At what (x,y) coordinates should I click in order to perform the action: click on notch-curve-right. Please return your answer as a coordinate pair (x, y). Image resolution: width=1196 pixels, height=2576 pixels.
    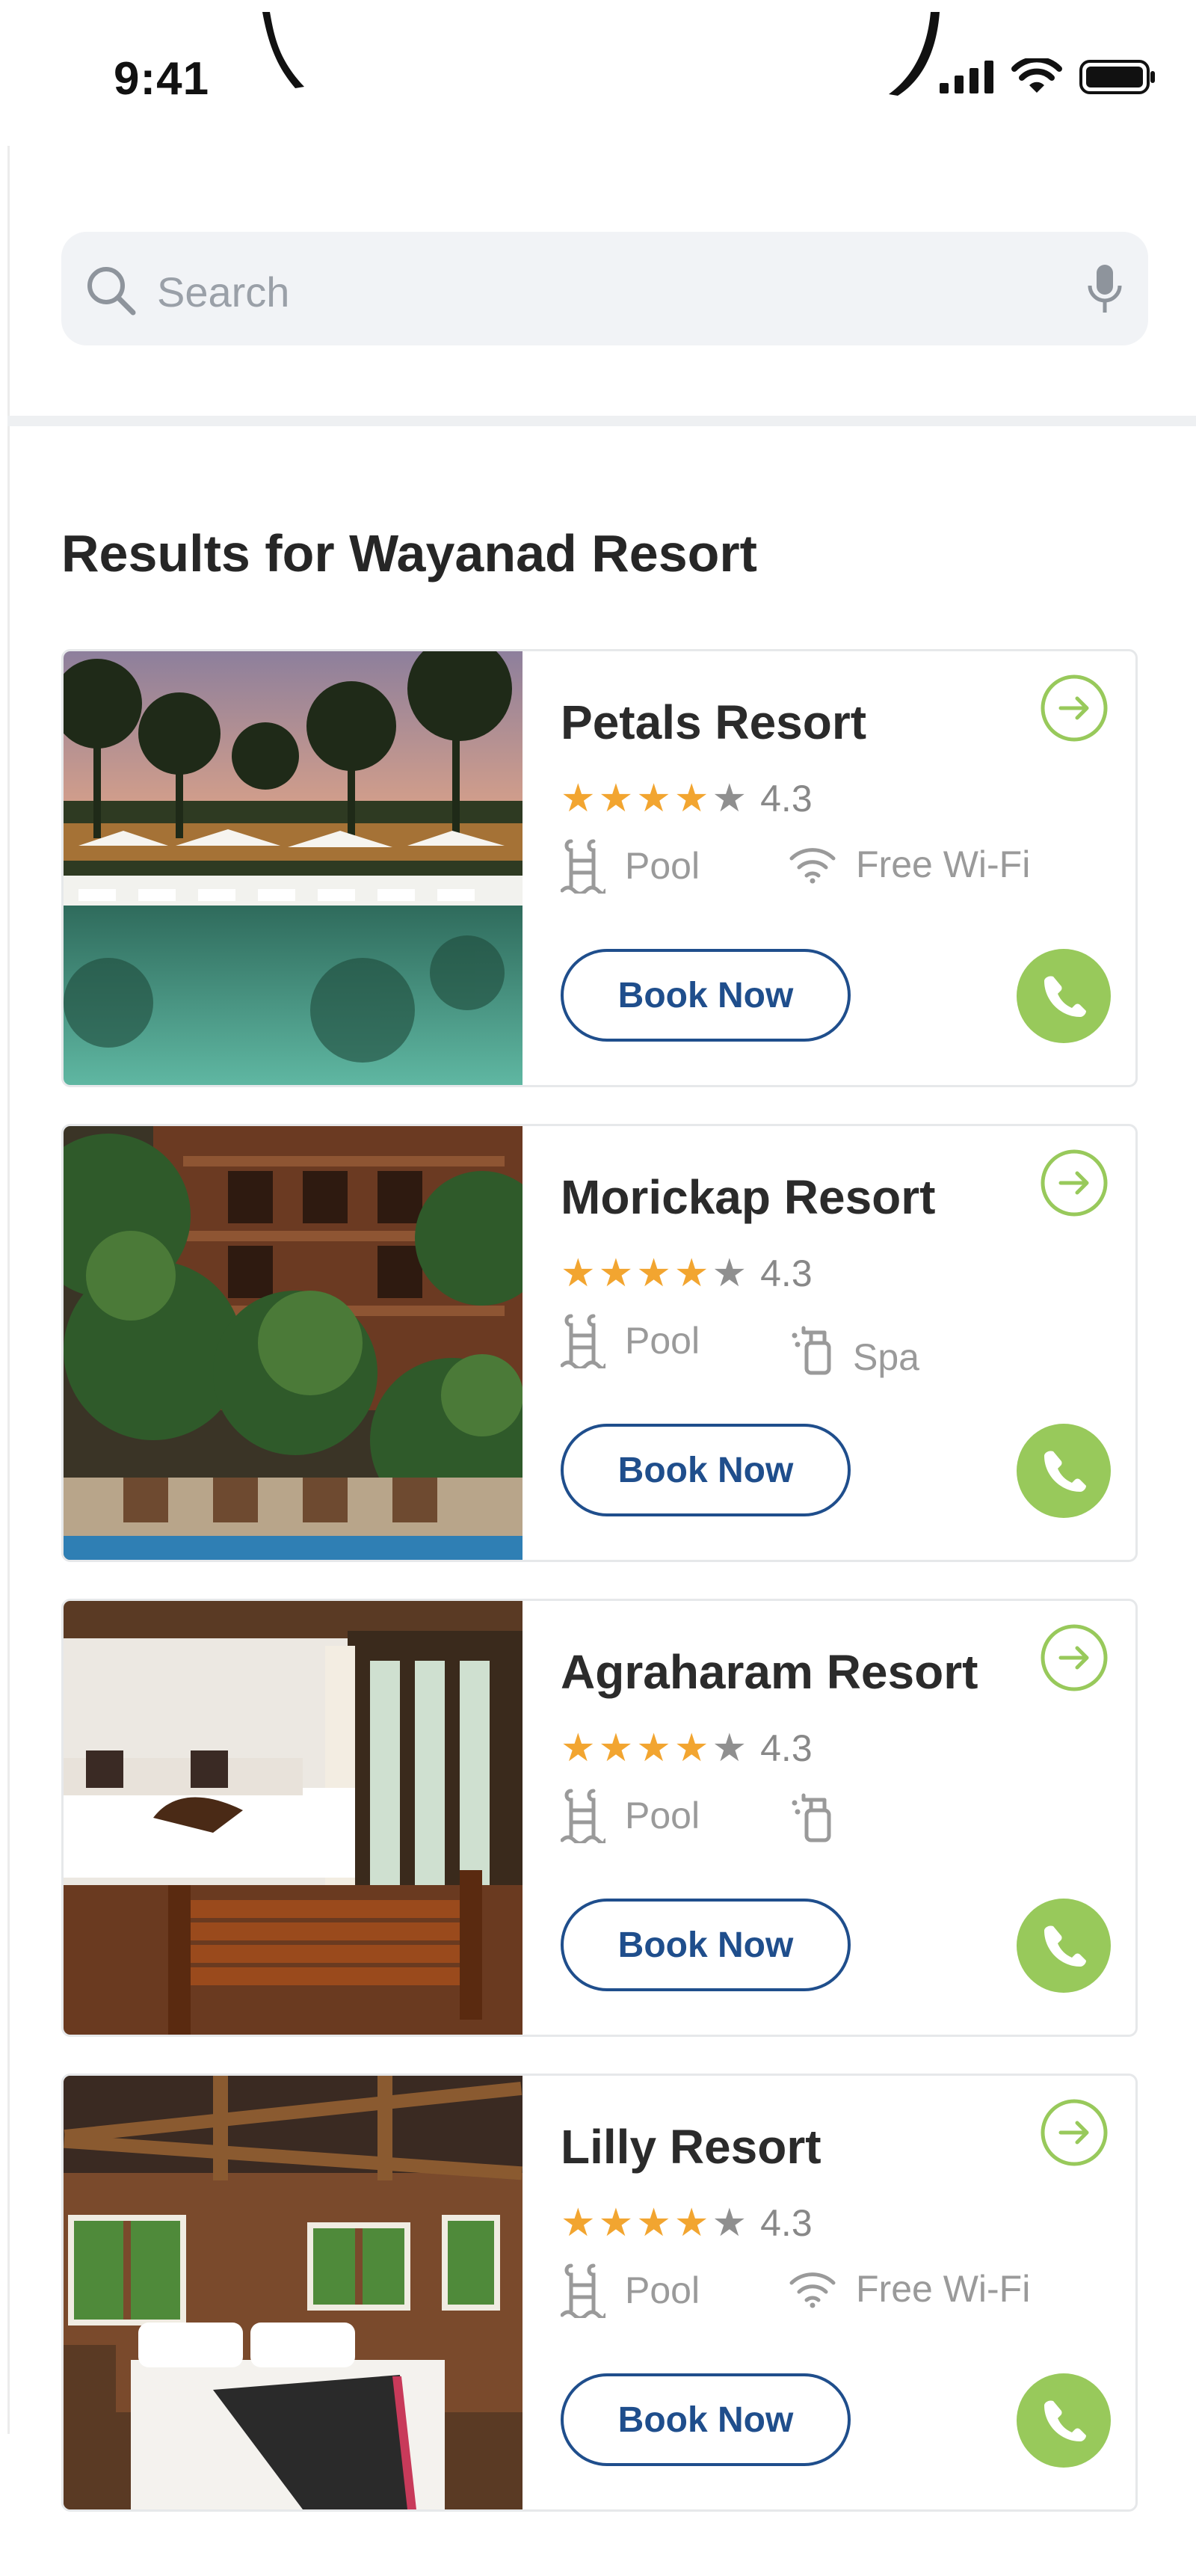
    Looking at the image, I should click on (915, 54).